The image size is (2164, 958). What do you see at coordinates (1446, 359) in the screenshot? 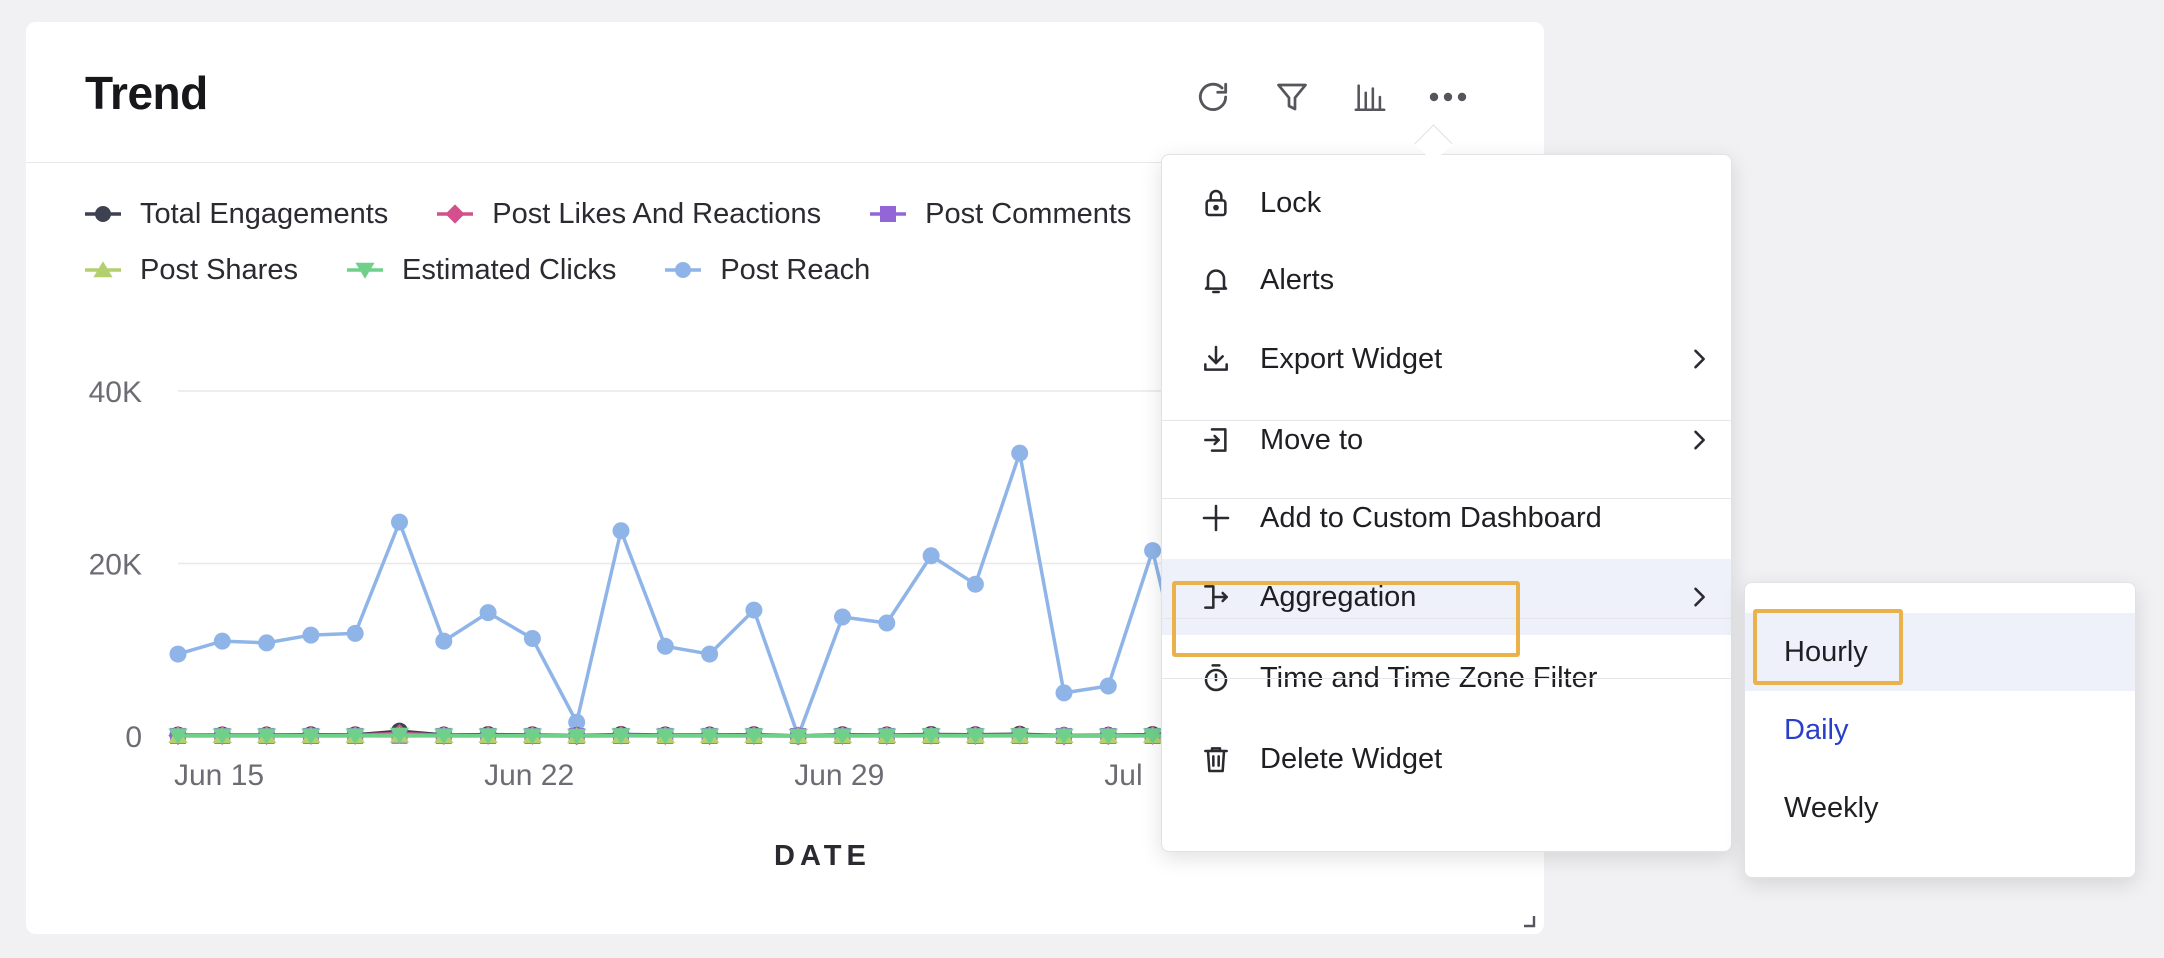
I see `menu-item-export-widget: Export Widget` at bounding box center [1446, 359].